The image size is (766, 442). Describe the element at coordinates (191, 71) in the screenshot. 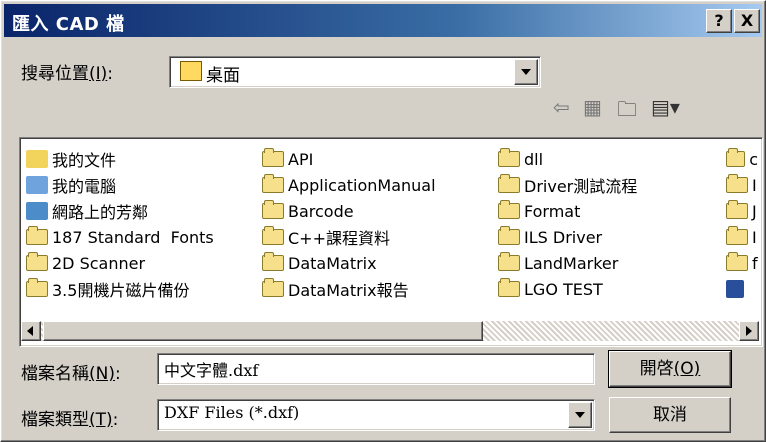

I see `desktop-icon` at that location.